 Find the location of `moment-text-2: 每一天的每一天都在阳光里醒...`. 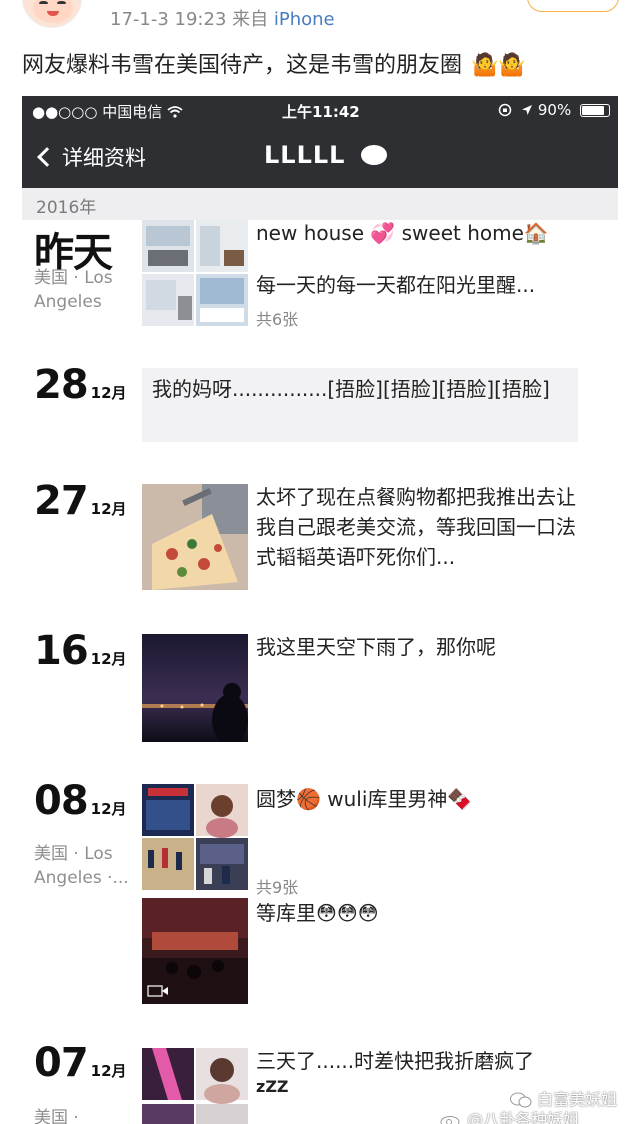

moment-text-2: 每一天的每一天都在阳光里醒... is located at coordinates (396, 285).